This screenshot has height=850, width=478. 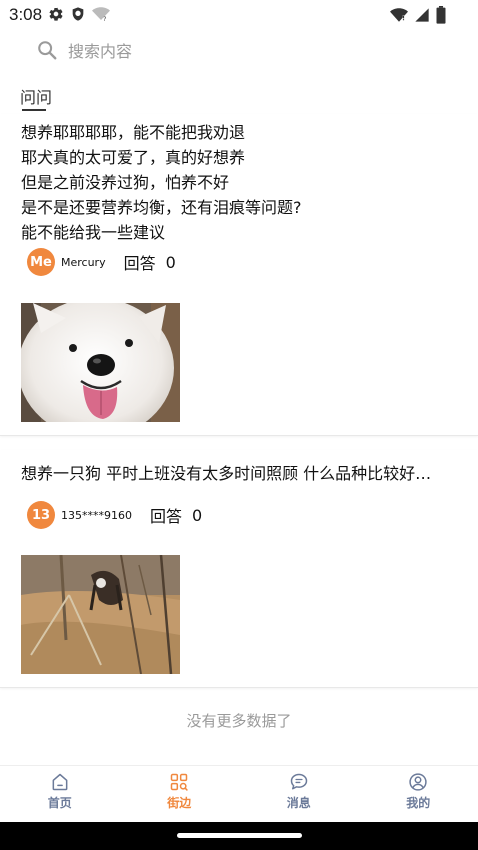 I want to click on bottom-nav: 首页 街边 消息 我的, so click(x=239, y=793).